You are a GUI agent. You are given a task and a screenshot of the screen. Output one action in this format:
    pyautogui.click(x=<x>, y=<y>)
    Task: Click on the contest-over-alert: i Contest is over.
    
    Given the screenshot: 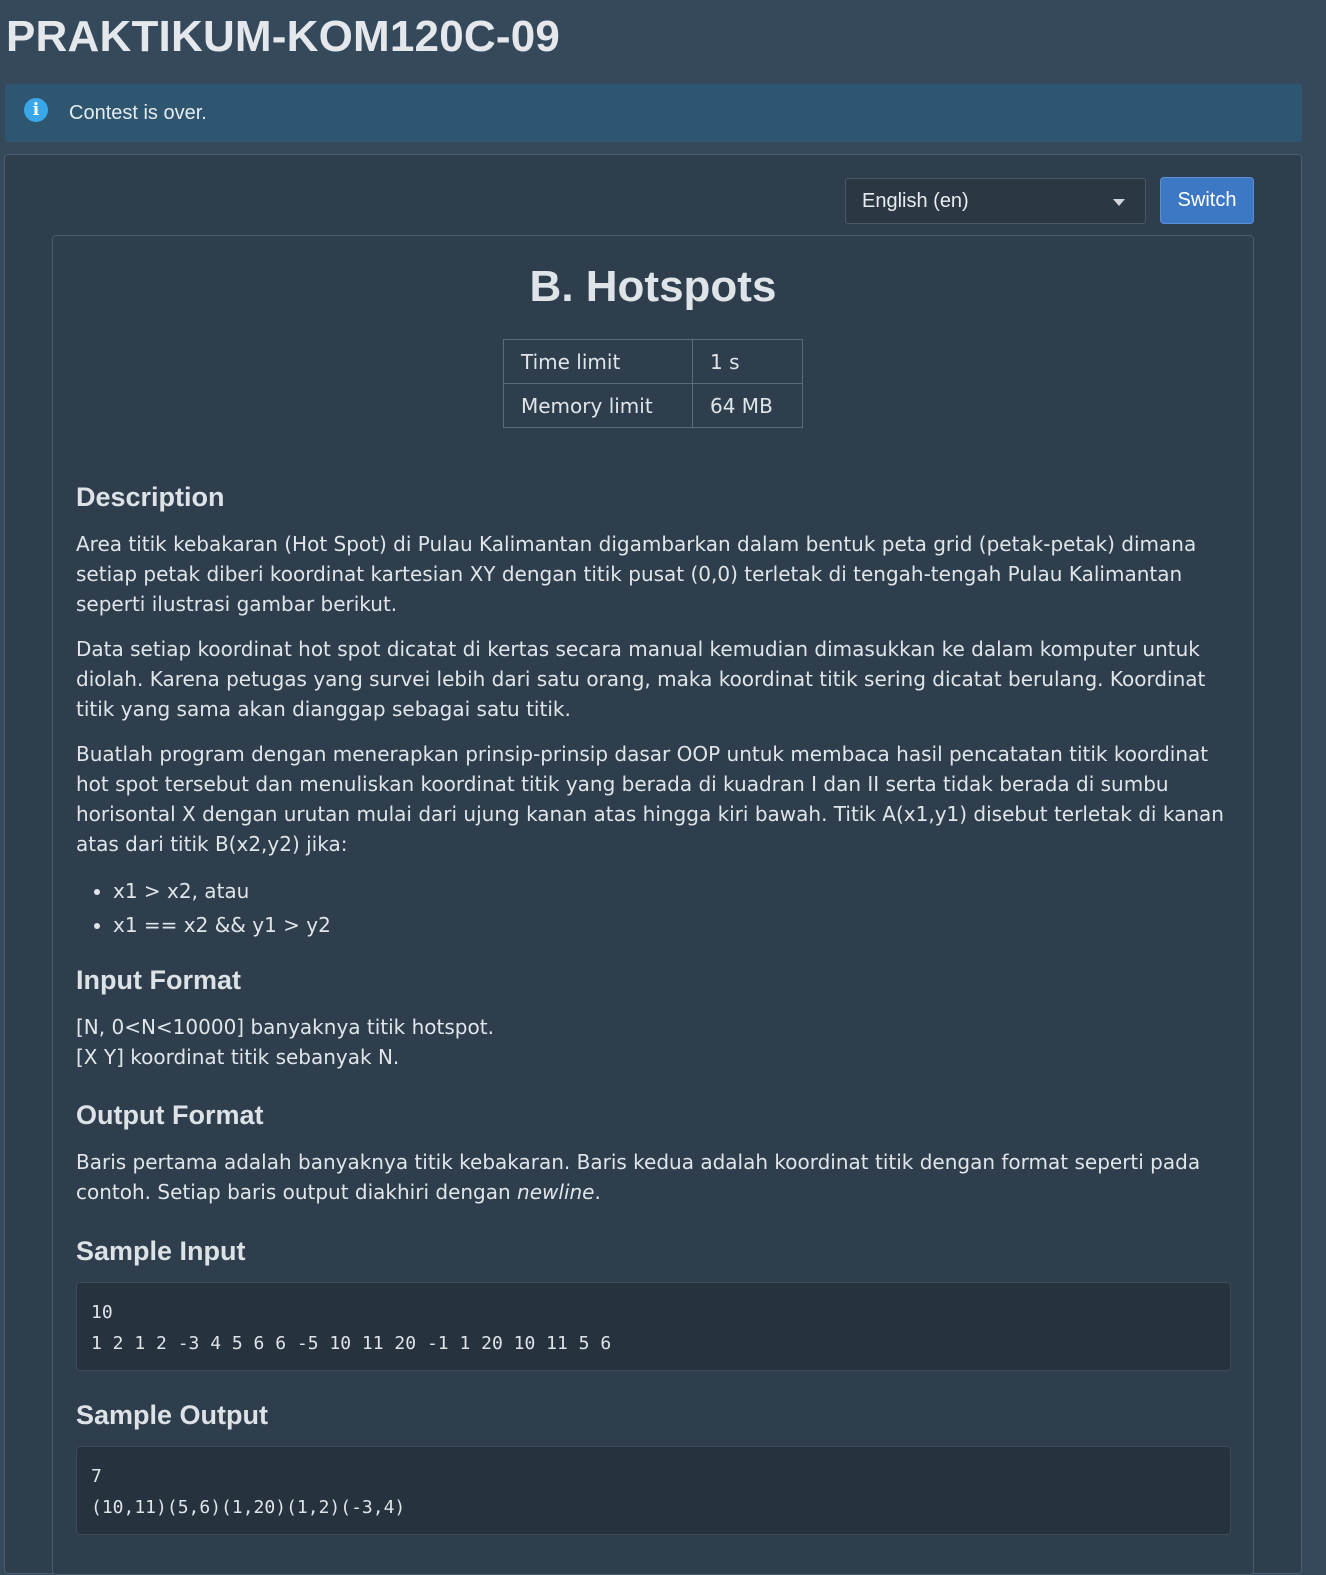 What is the action you would take?
    pyautogui.click(x=653, y=113)
    